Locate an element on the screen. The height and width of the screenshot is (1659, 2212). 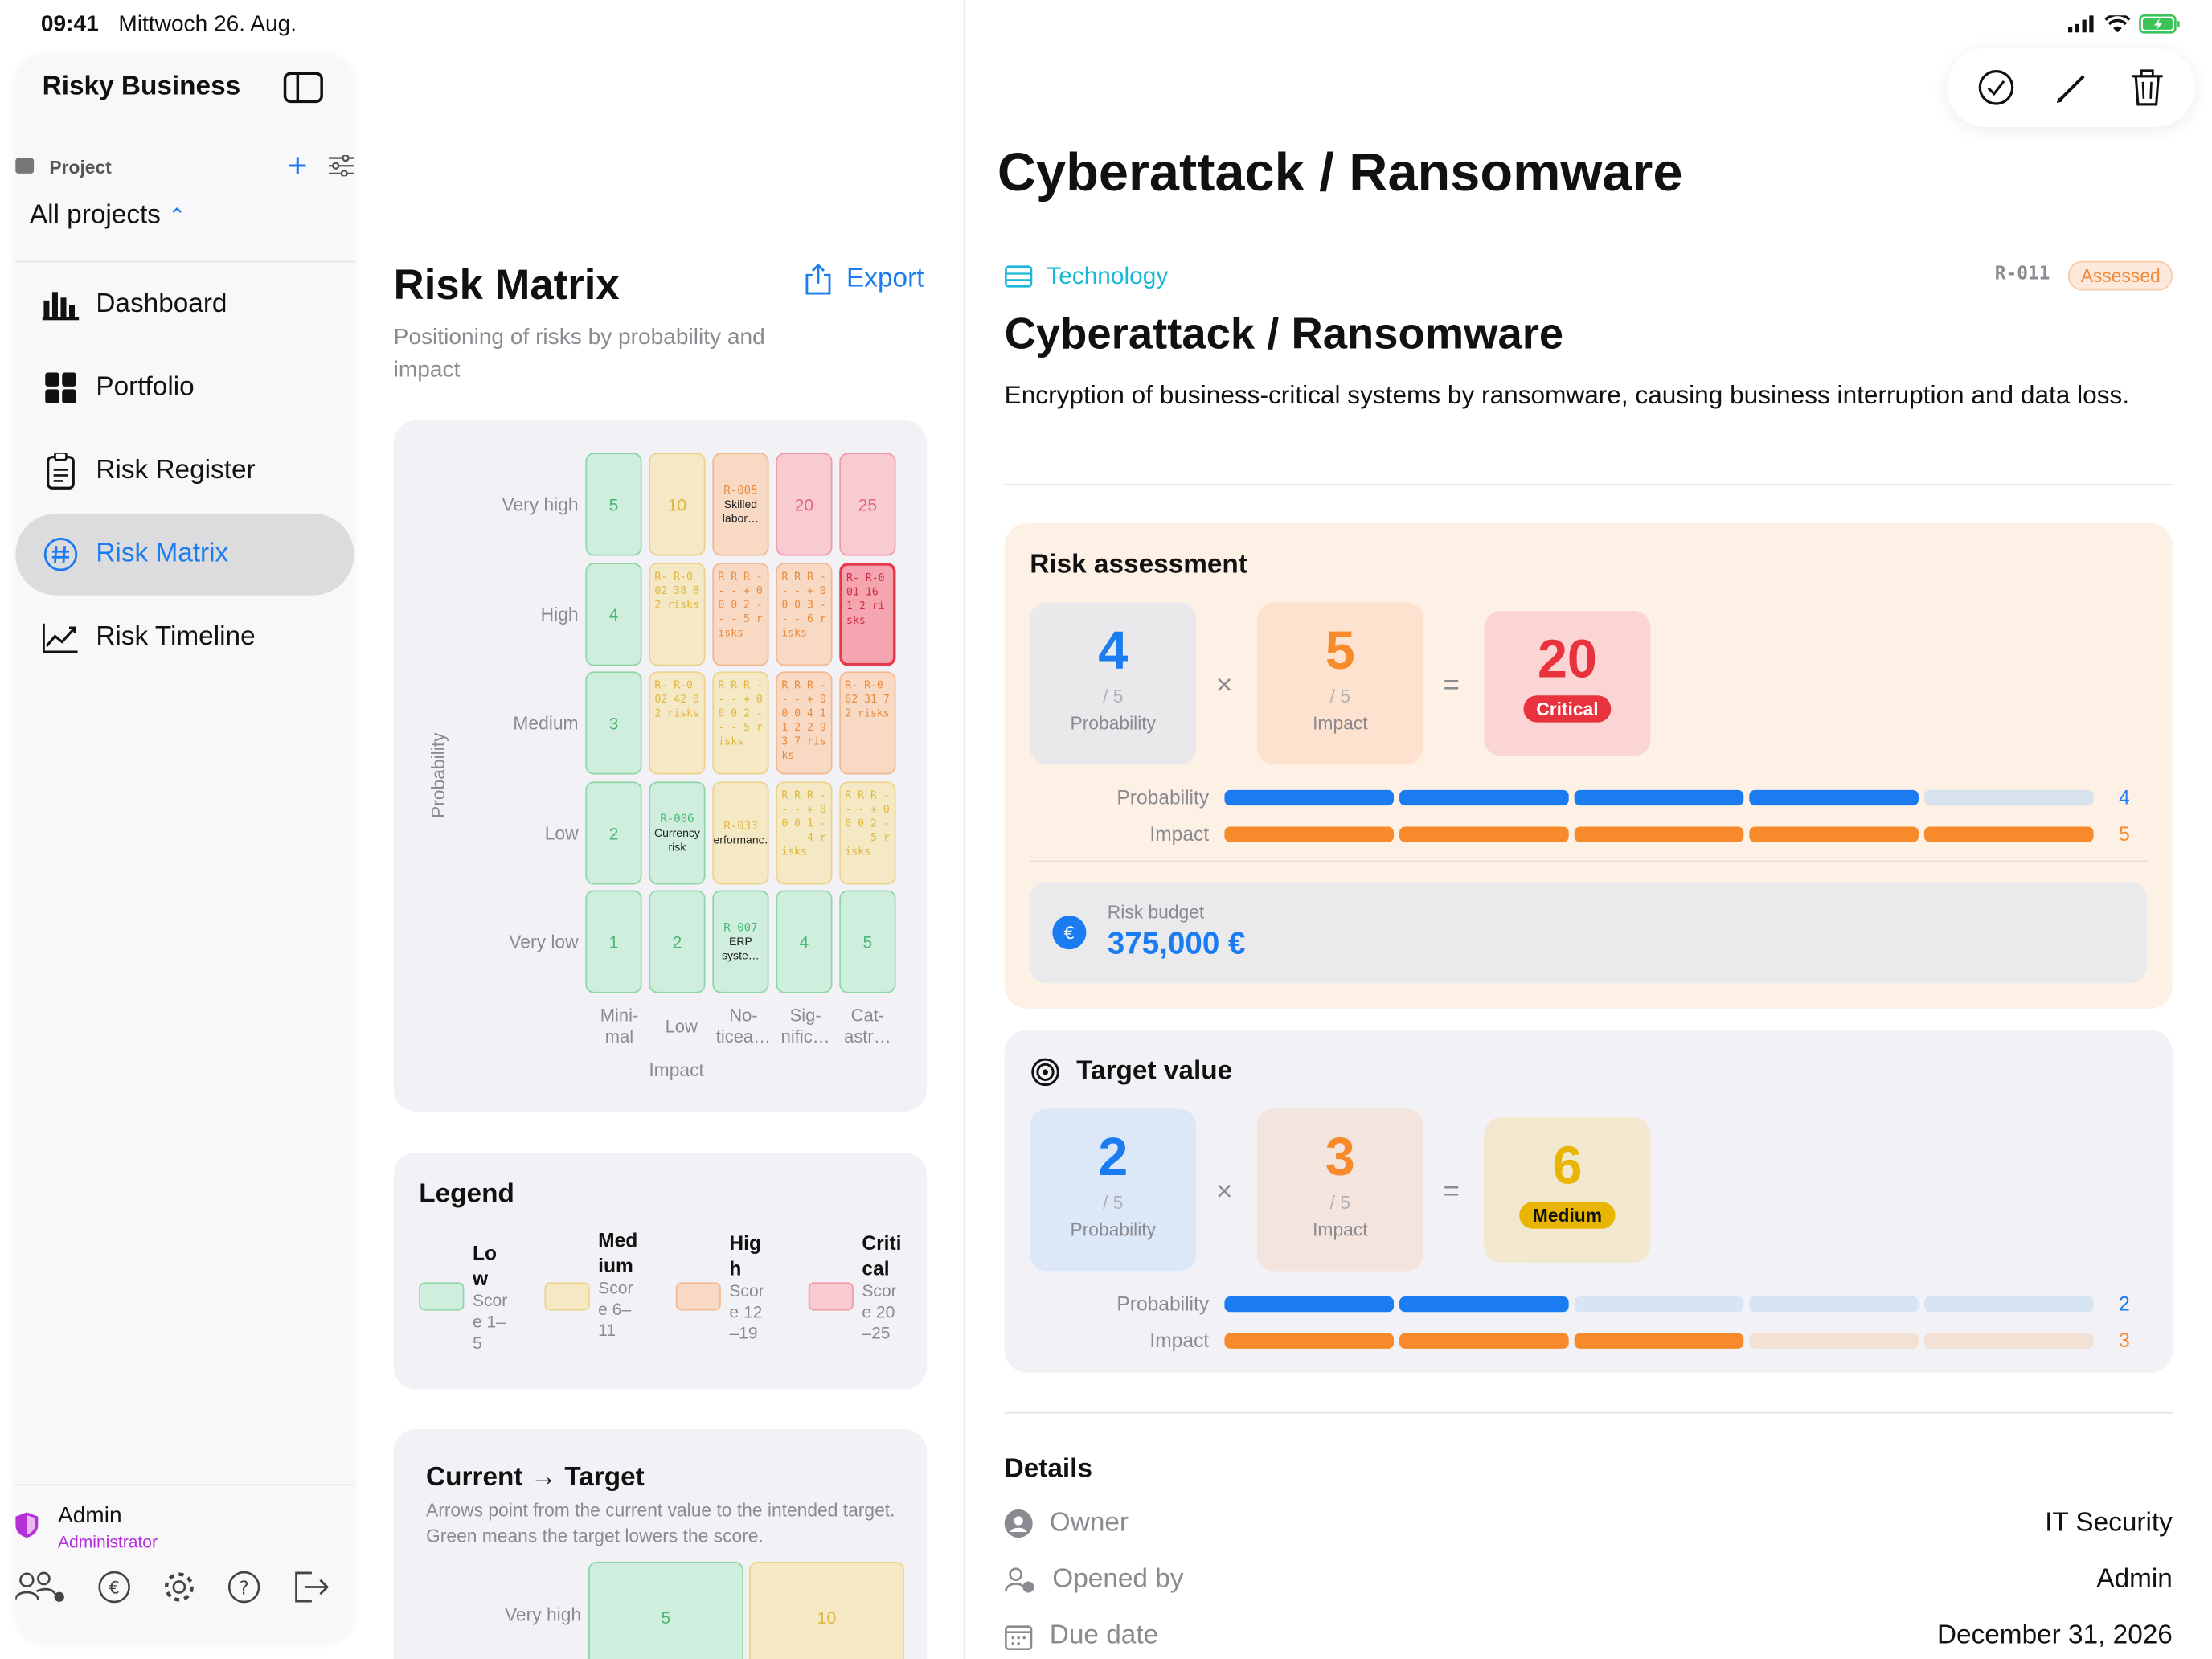
target-cell: 10 is located at coordinates (826, 1610).